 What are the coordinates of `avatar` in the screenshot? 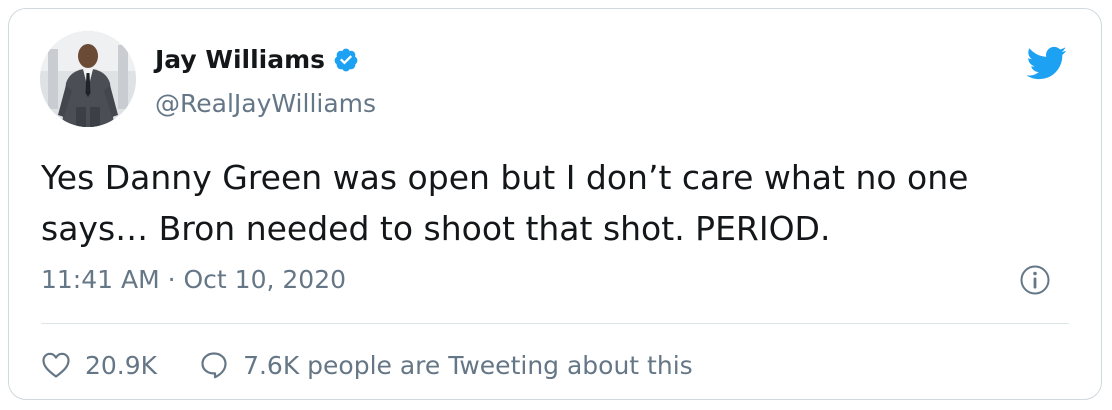 It's located at (88, 79).